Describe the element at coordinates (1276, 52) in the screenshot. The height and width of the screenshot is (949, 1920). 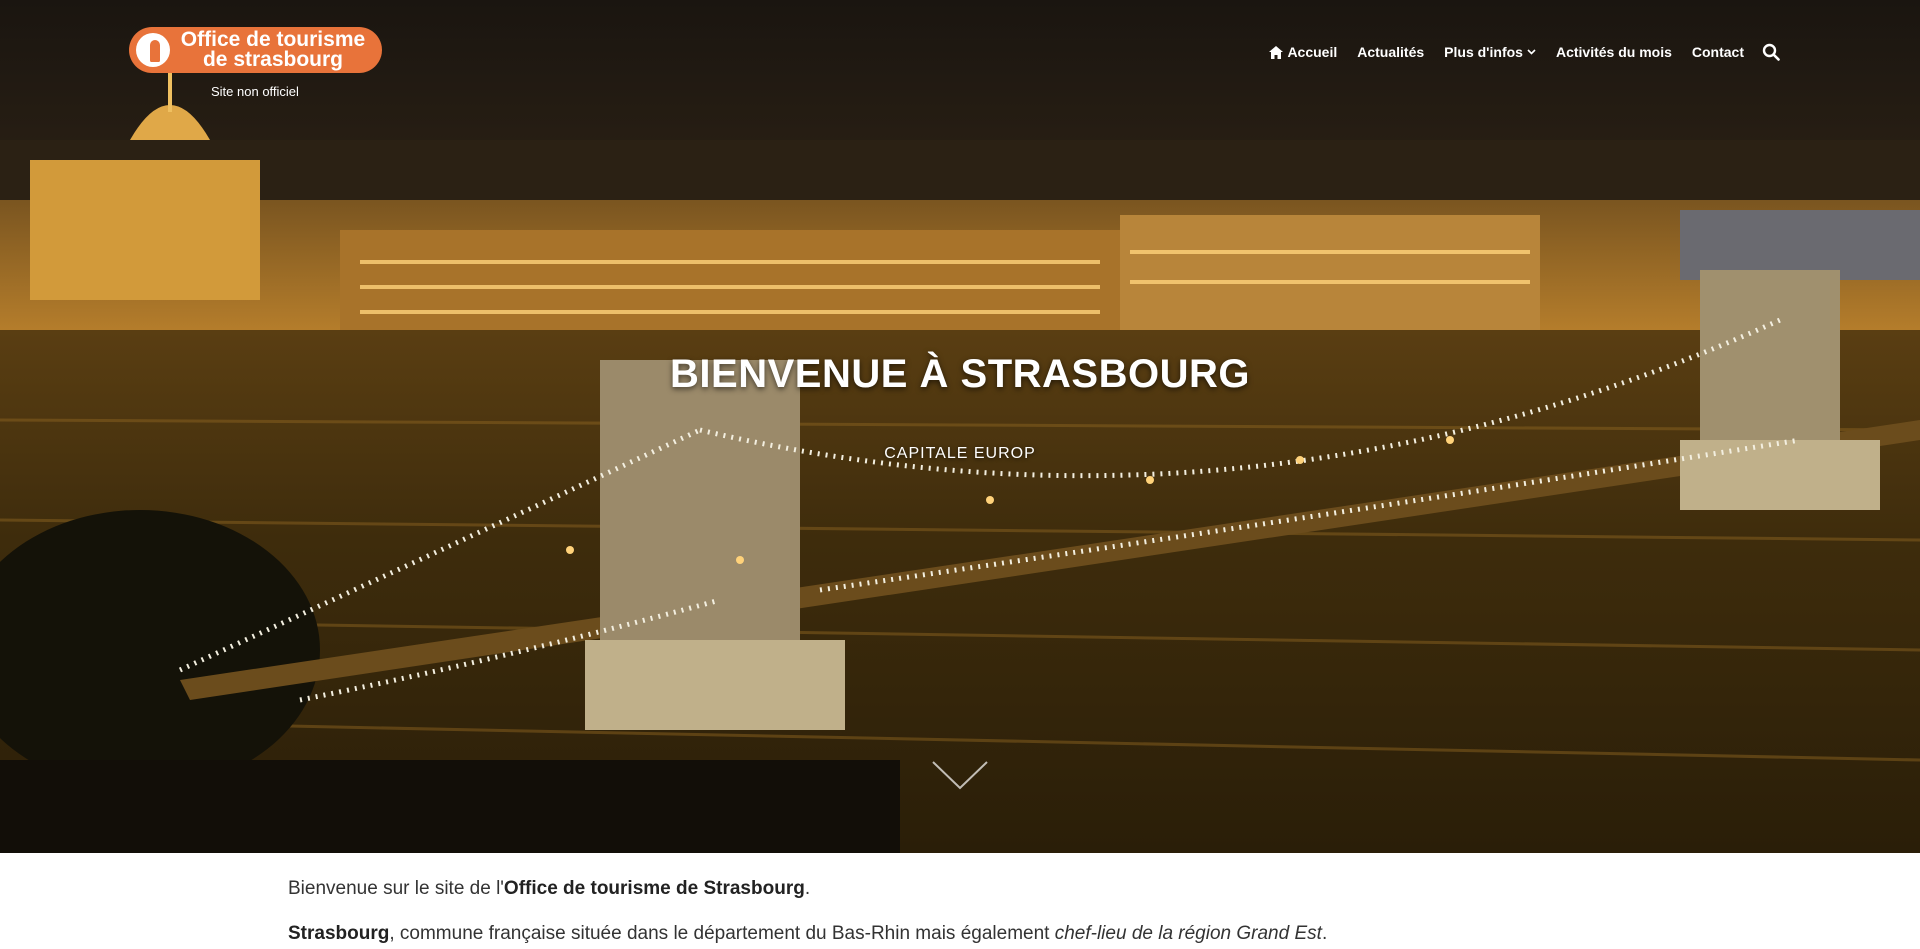
I see `home-icon` at that location.